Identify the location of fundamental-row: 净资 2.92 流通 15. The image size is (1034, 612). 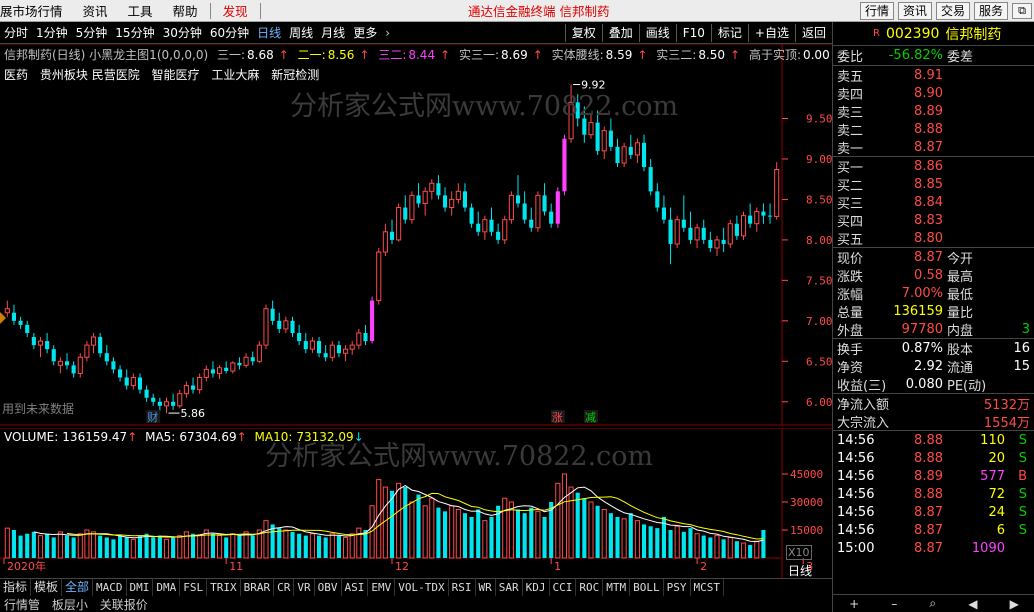
(933, 366).